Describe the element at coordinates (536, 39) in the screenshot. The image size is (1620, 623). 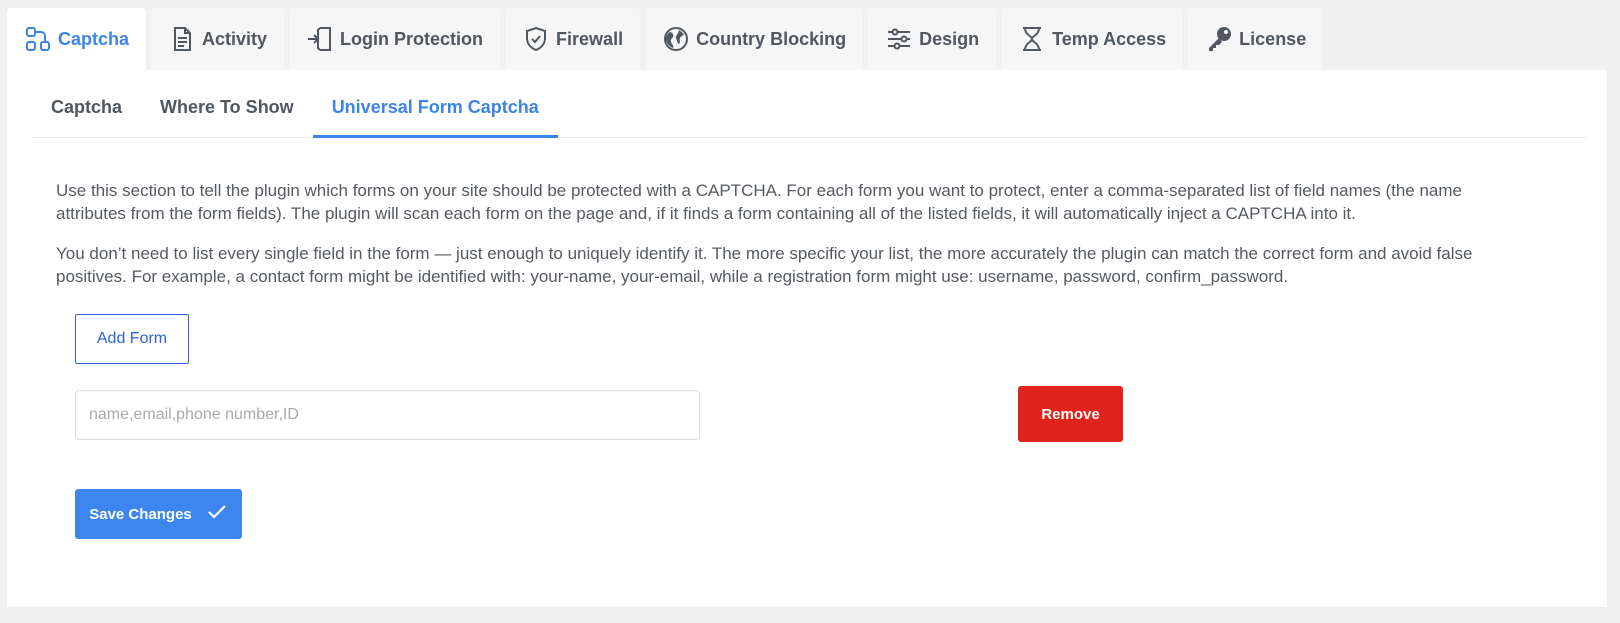
I see `shield-check-icon` at that location.